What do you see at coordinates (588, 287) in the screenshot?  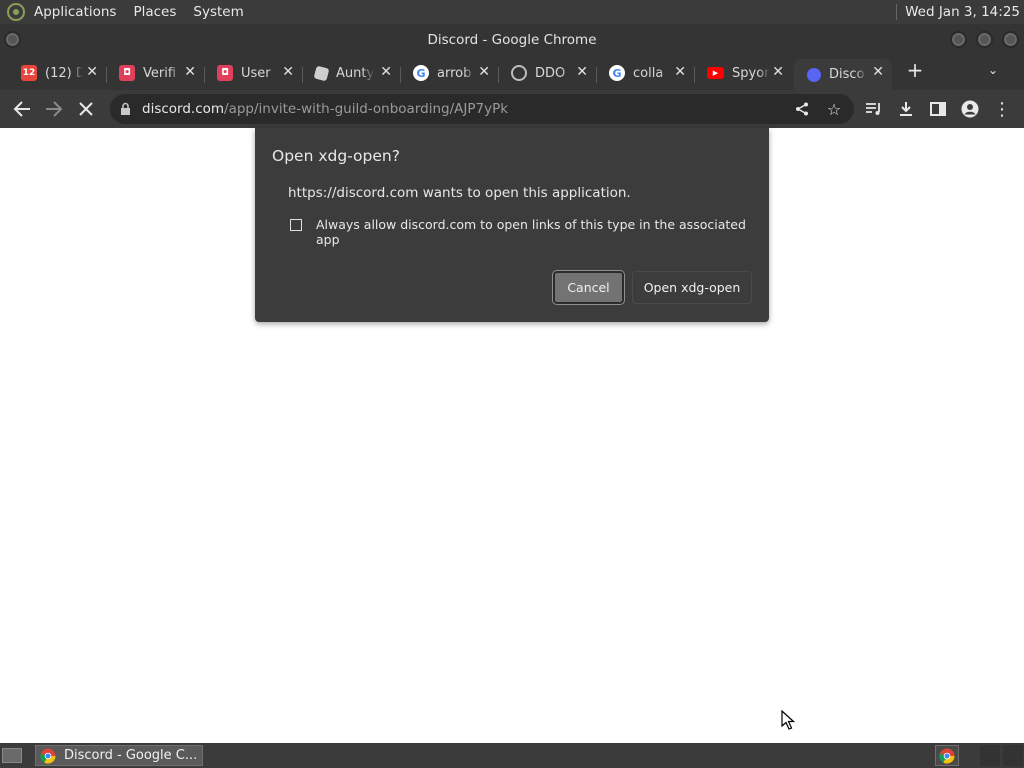 I see `cancel-button: Cancel` at bounding box center [588, 287].